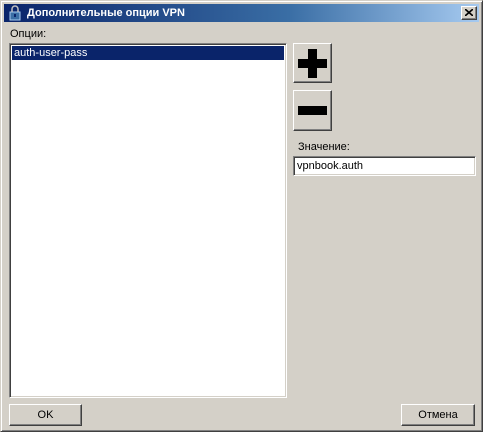 The width and height of the screenshot is (483, 432). I want to click on add-option-button, so click(312, 63).